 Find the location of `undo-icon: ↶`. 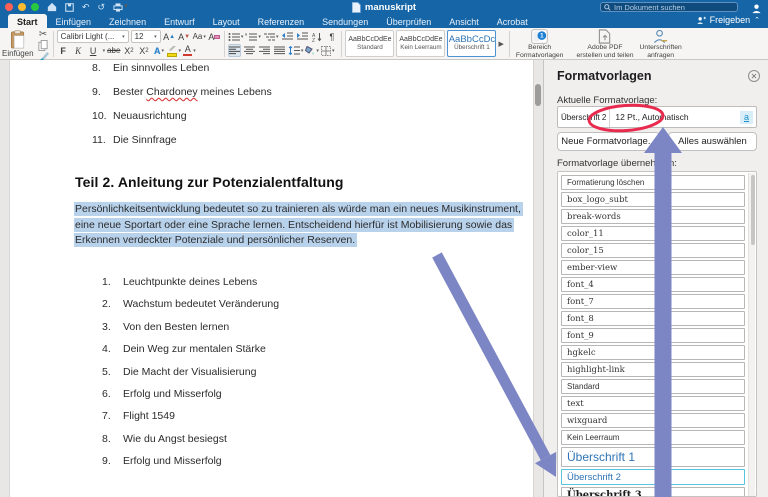

undo-icon: ↶ is located at coordinates (86, 7).